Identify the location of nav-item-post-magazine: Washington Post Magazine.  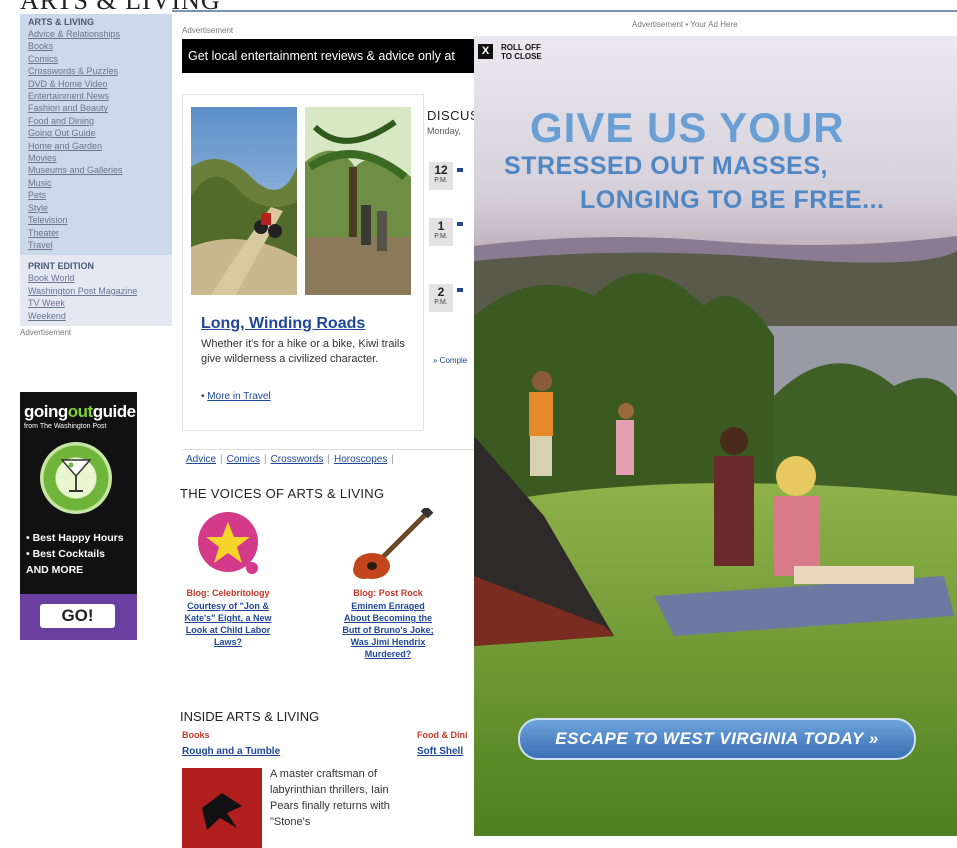
(97, 291).